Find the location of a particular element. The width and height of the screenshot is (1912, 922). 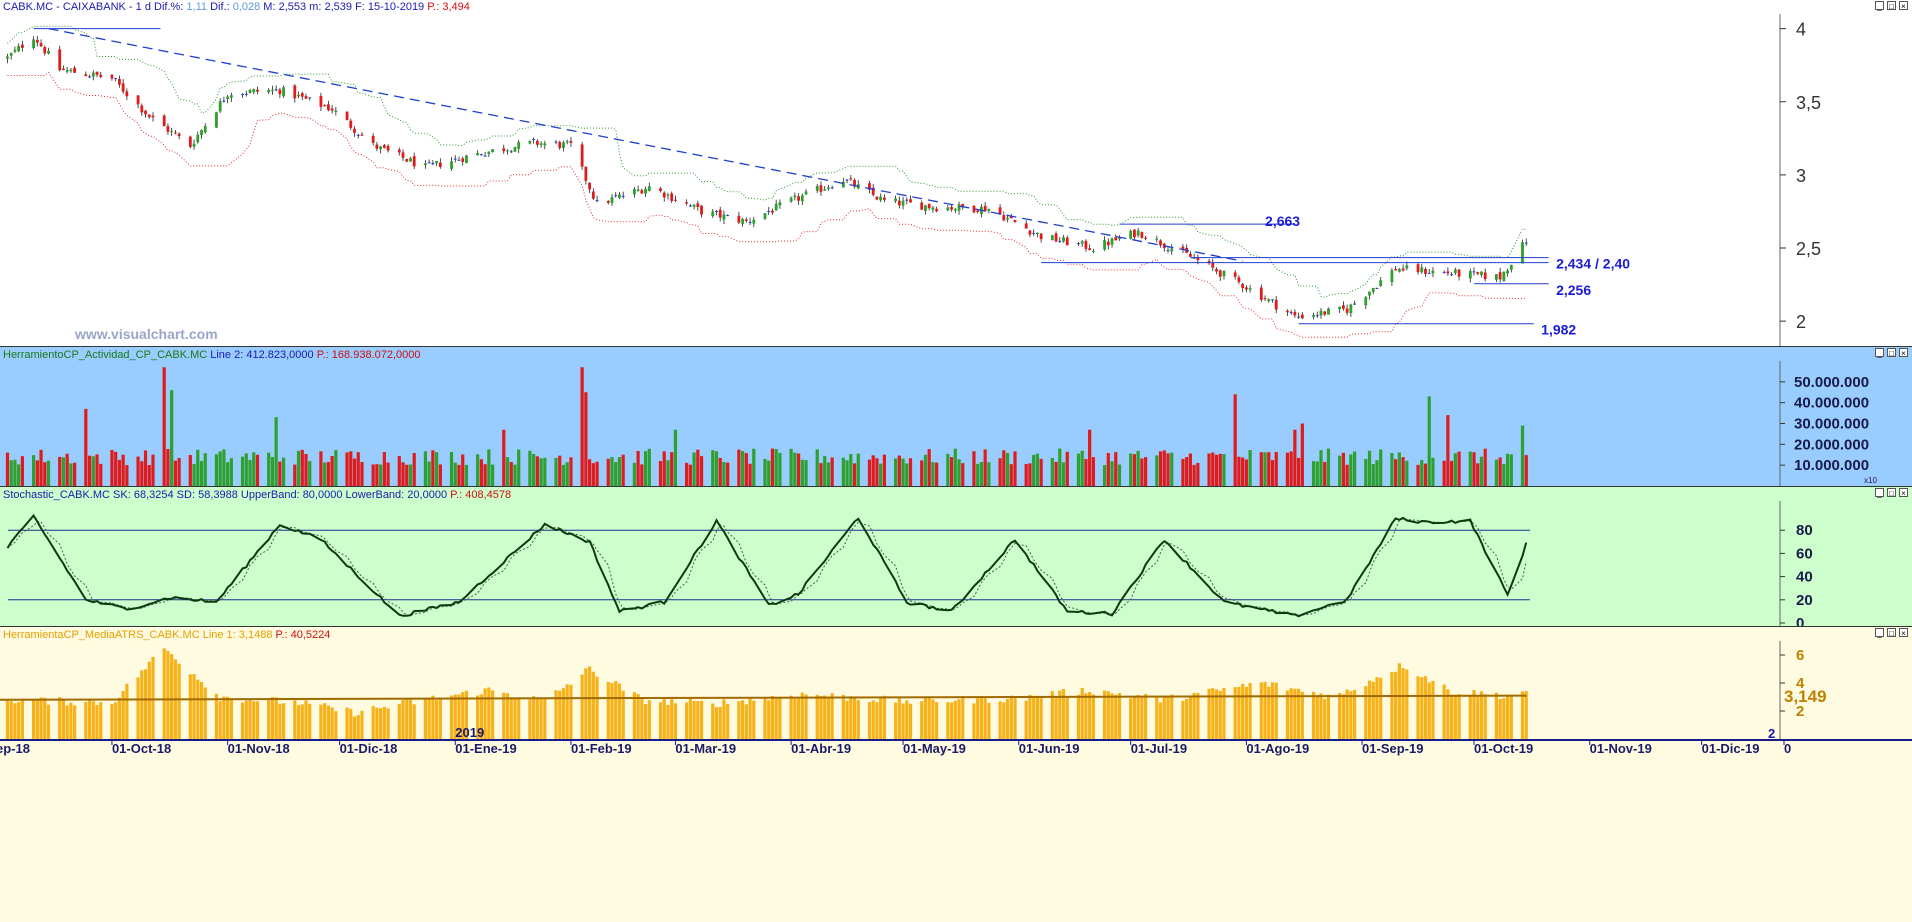

stoch-y-tick-label: 60 is located at coordinates (1804, 553).